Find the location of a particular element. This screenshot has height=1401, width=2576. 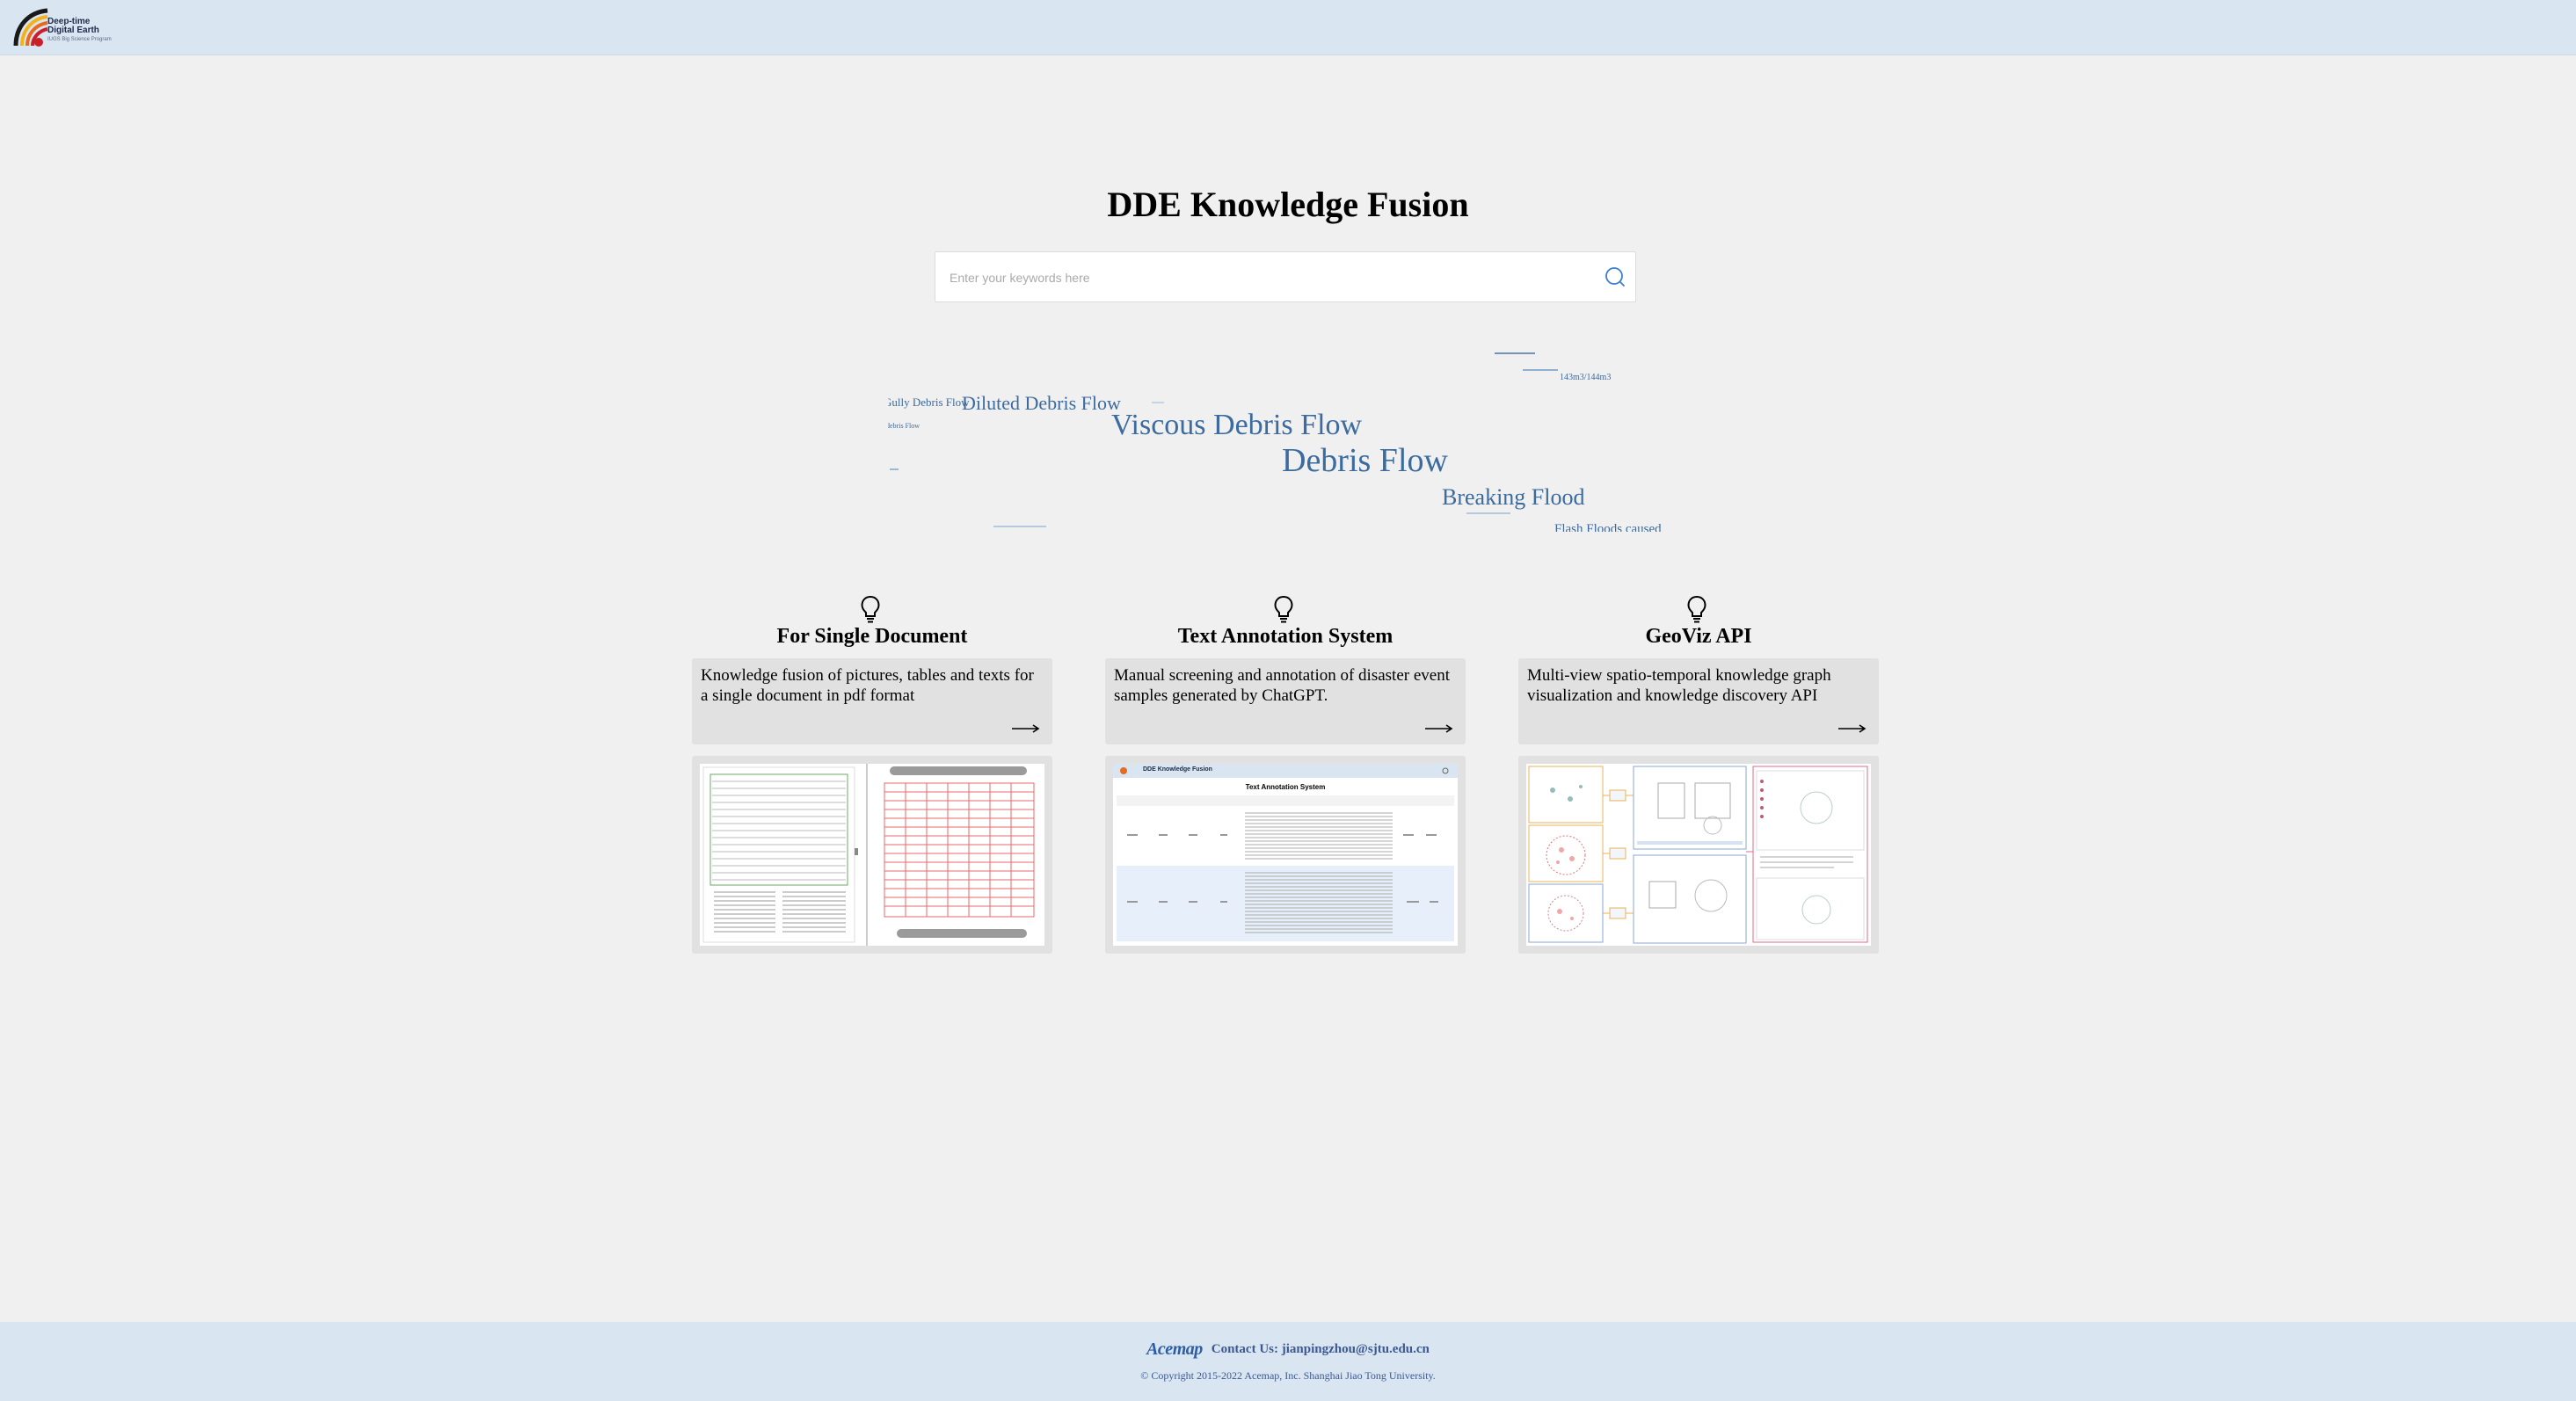

feature-title: Text Annotation System is located at coordinates (1285, 637).